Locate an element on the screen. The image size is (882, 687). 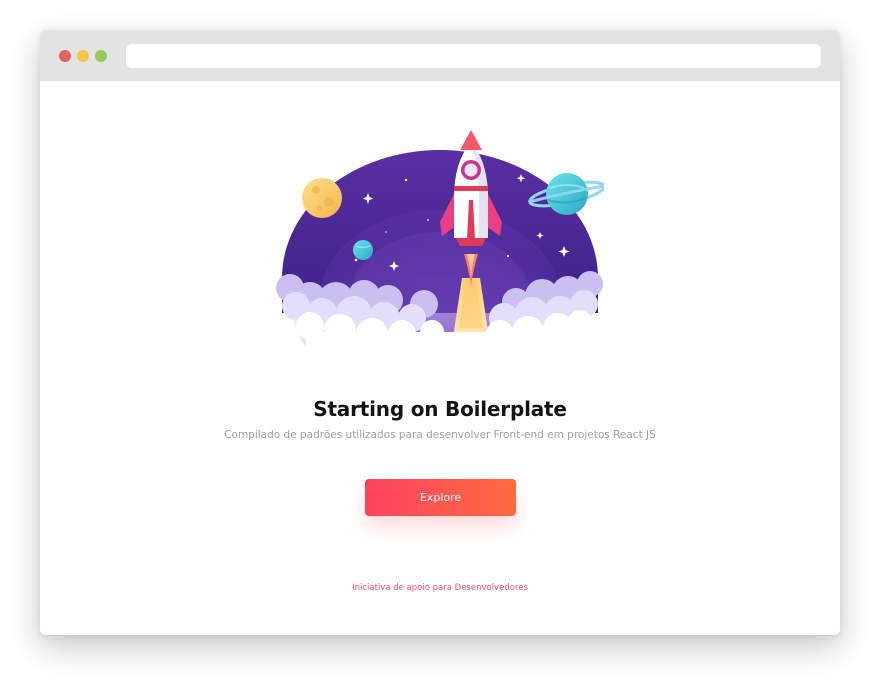
browser-titlebar is located at coordinates (440, 55).